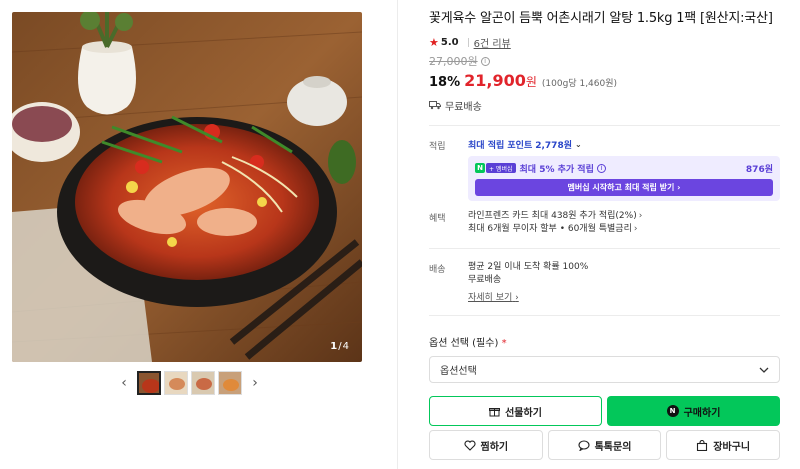 Image resolution: width=800 pixels, height=469 pixels. I want to click on star-icon: ★, so click(434, 42).